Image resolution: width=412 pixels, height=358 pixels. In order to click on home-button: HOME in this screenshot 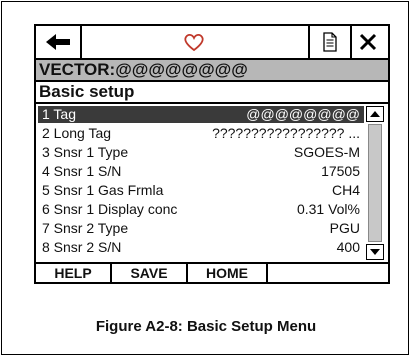, I will do `click(228, 273)`.